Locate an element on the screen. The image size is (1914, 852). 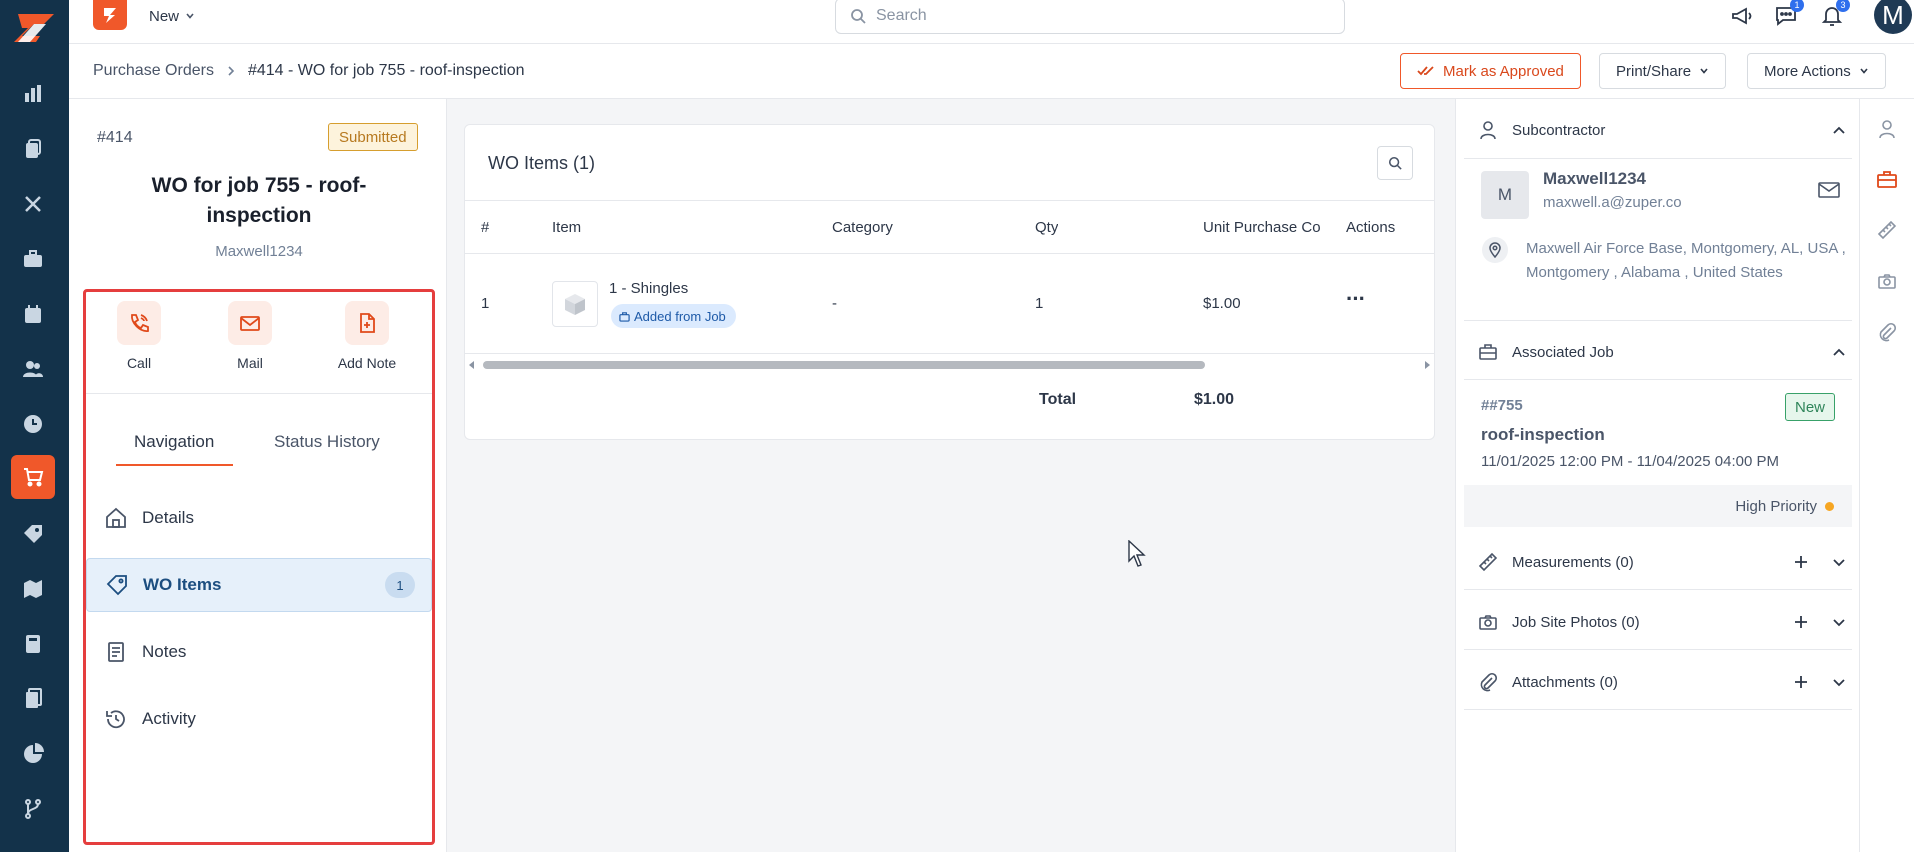
rail-reports-icon is located at coordinates (33, 754).